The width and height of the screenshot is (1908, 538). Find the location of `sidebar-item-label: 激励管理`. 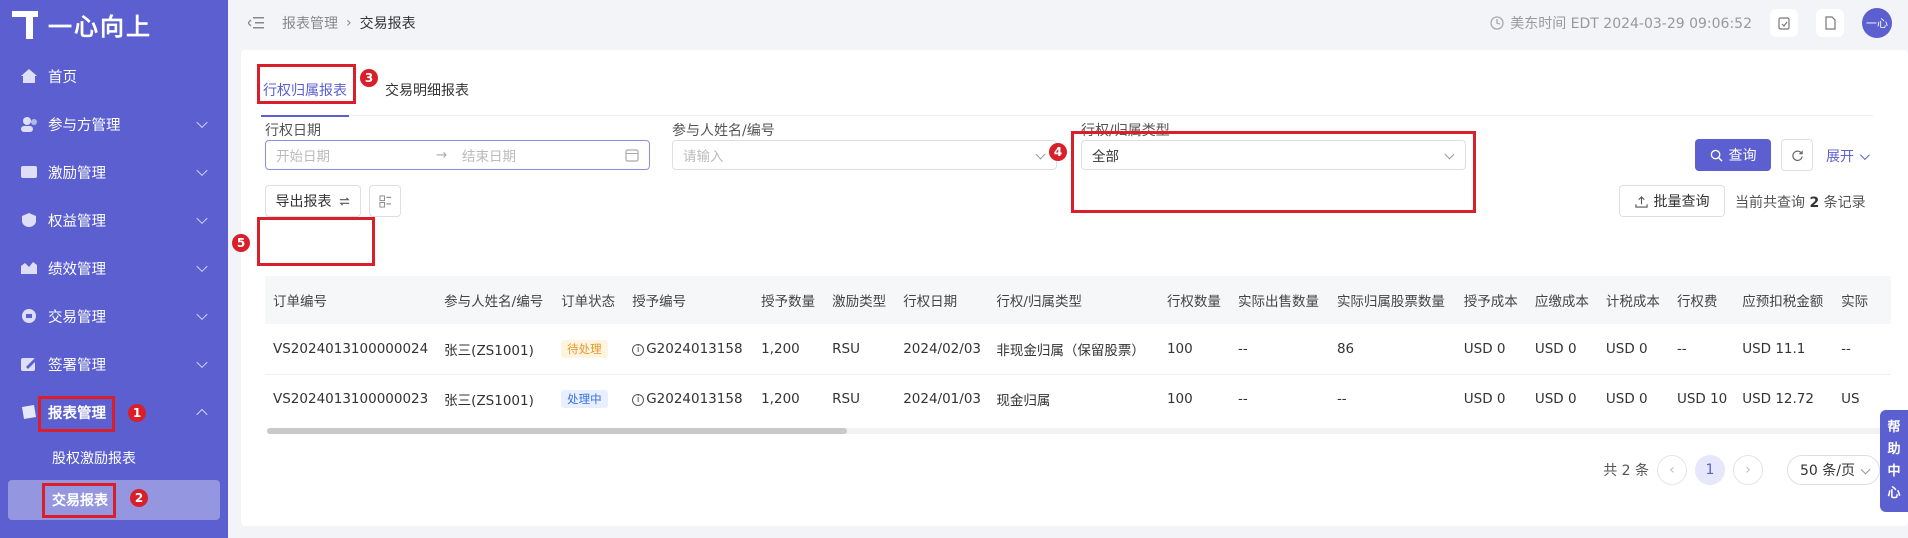

sidebar-item-label: 激励管理 is located at coordinates (77, 173).